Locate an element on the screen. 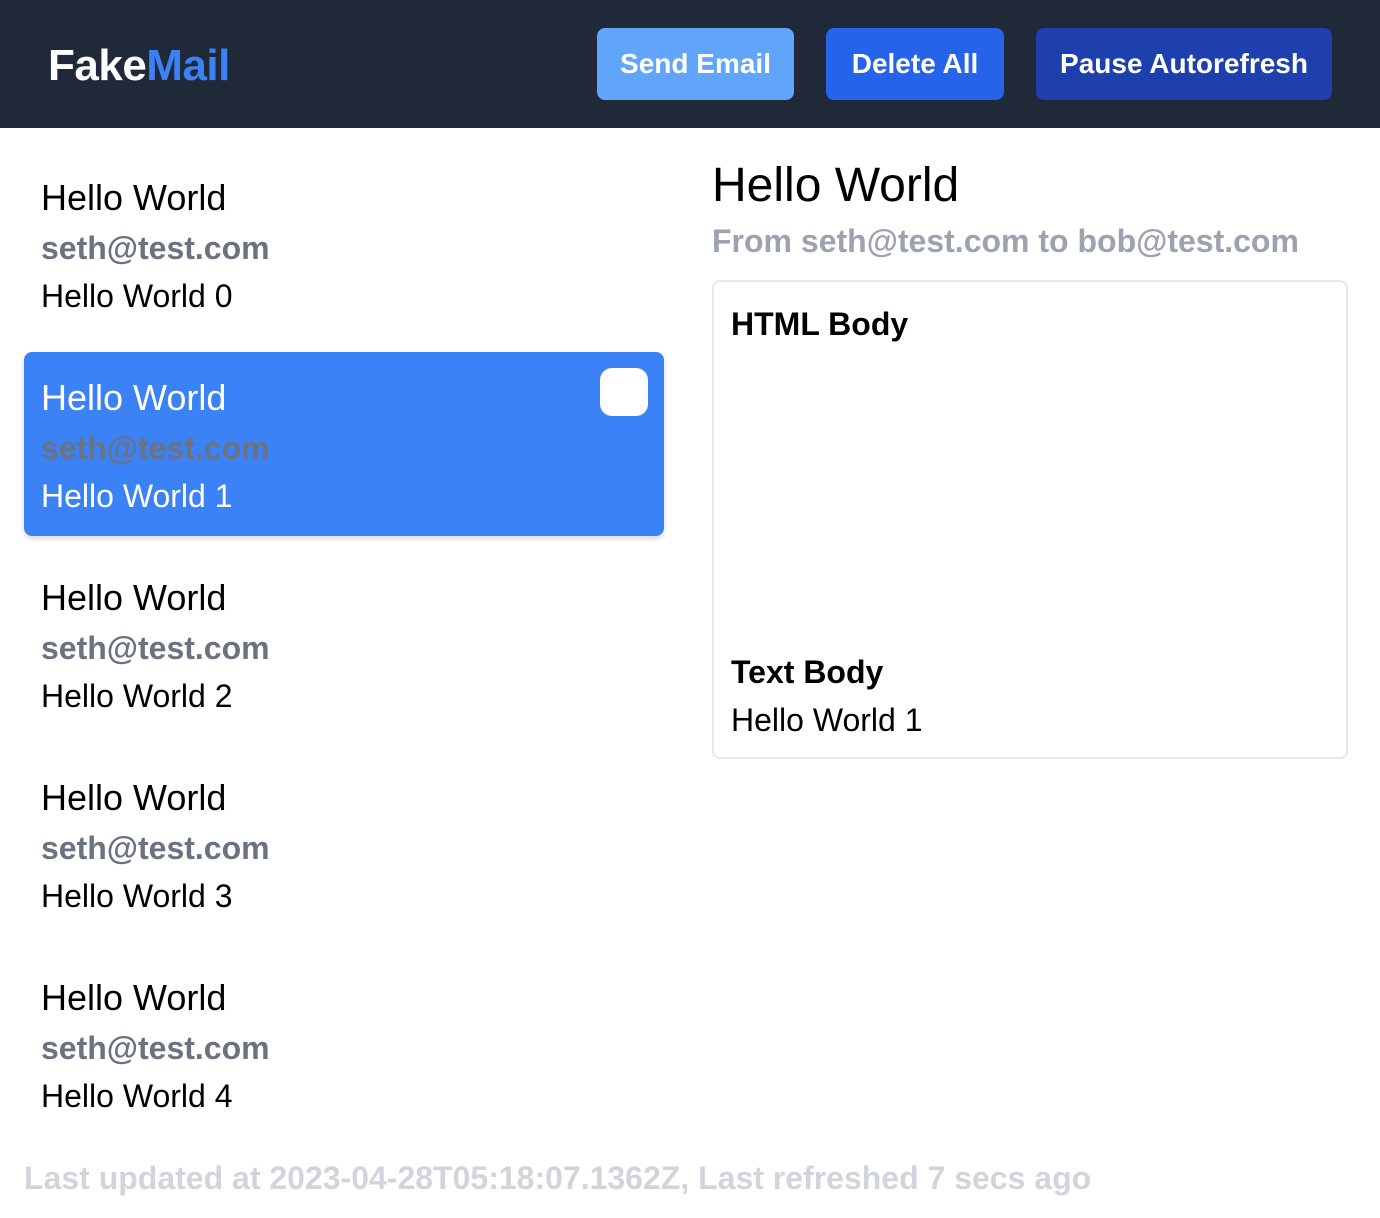  email-preview: Hello World 4 is located at coordinates (137, 1096).